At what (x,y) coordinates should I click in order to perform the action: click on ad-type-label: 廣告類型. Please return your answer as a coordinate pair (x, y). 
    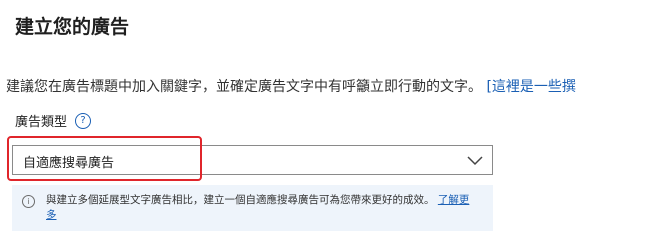
    Looking at the image, I should click on (41, 122).